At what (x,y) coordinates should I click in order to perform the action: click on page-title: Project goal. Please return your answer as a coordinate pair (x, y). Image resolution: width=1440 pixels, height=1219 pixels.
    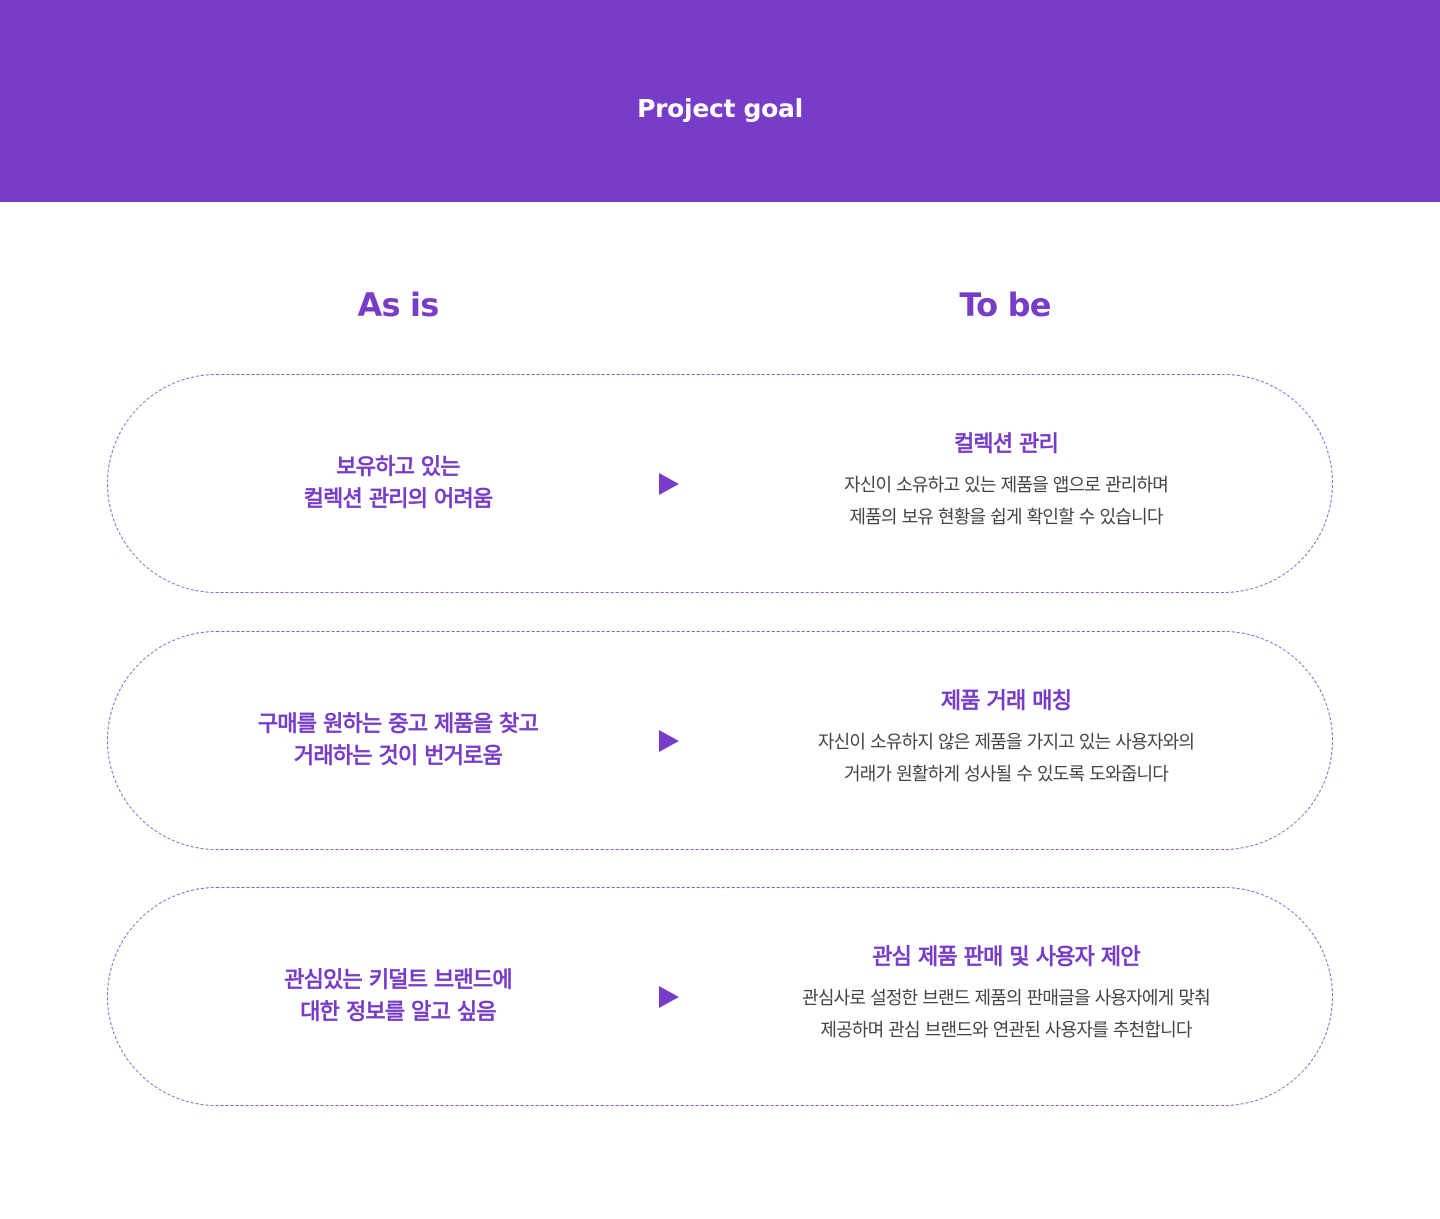
    Looking at the image, I should click on (720, 108).